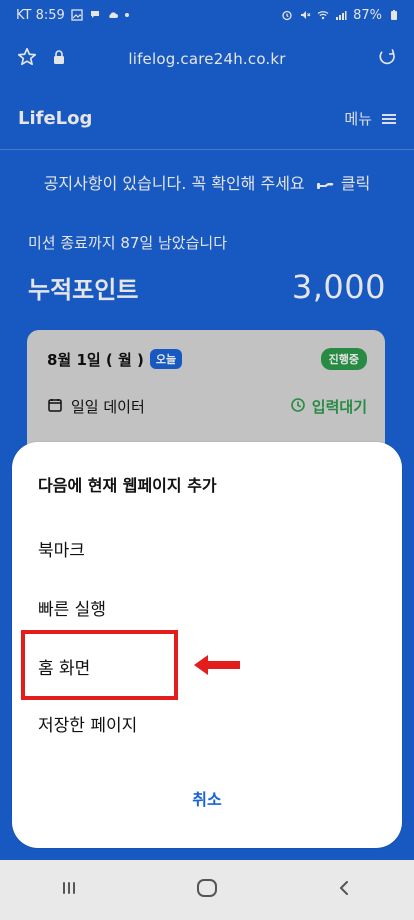  I want to click on arrow-left-icon, so click(217, 665).